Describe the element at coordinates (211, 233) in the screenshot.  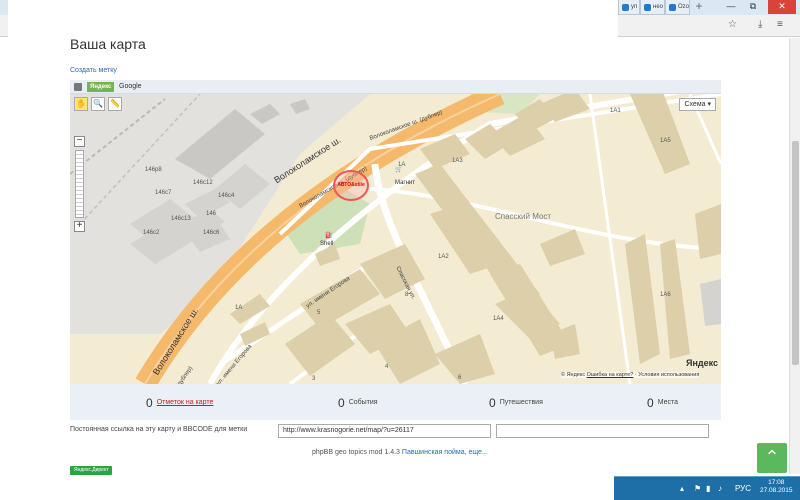
I see `building-label: 146с6` at that location.